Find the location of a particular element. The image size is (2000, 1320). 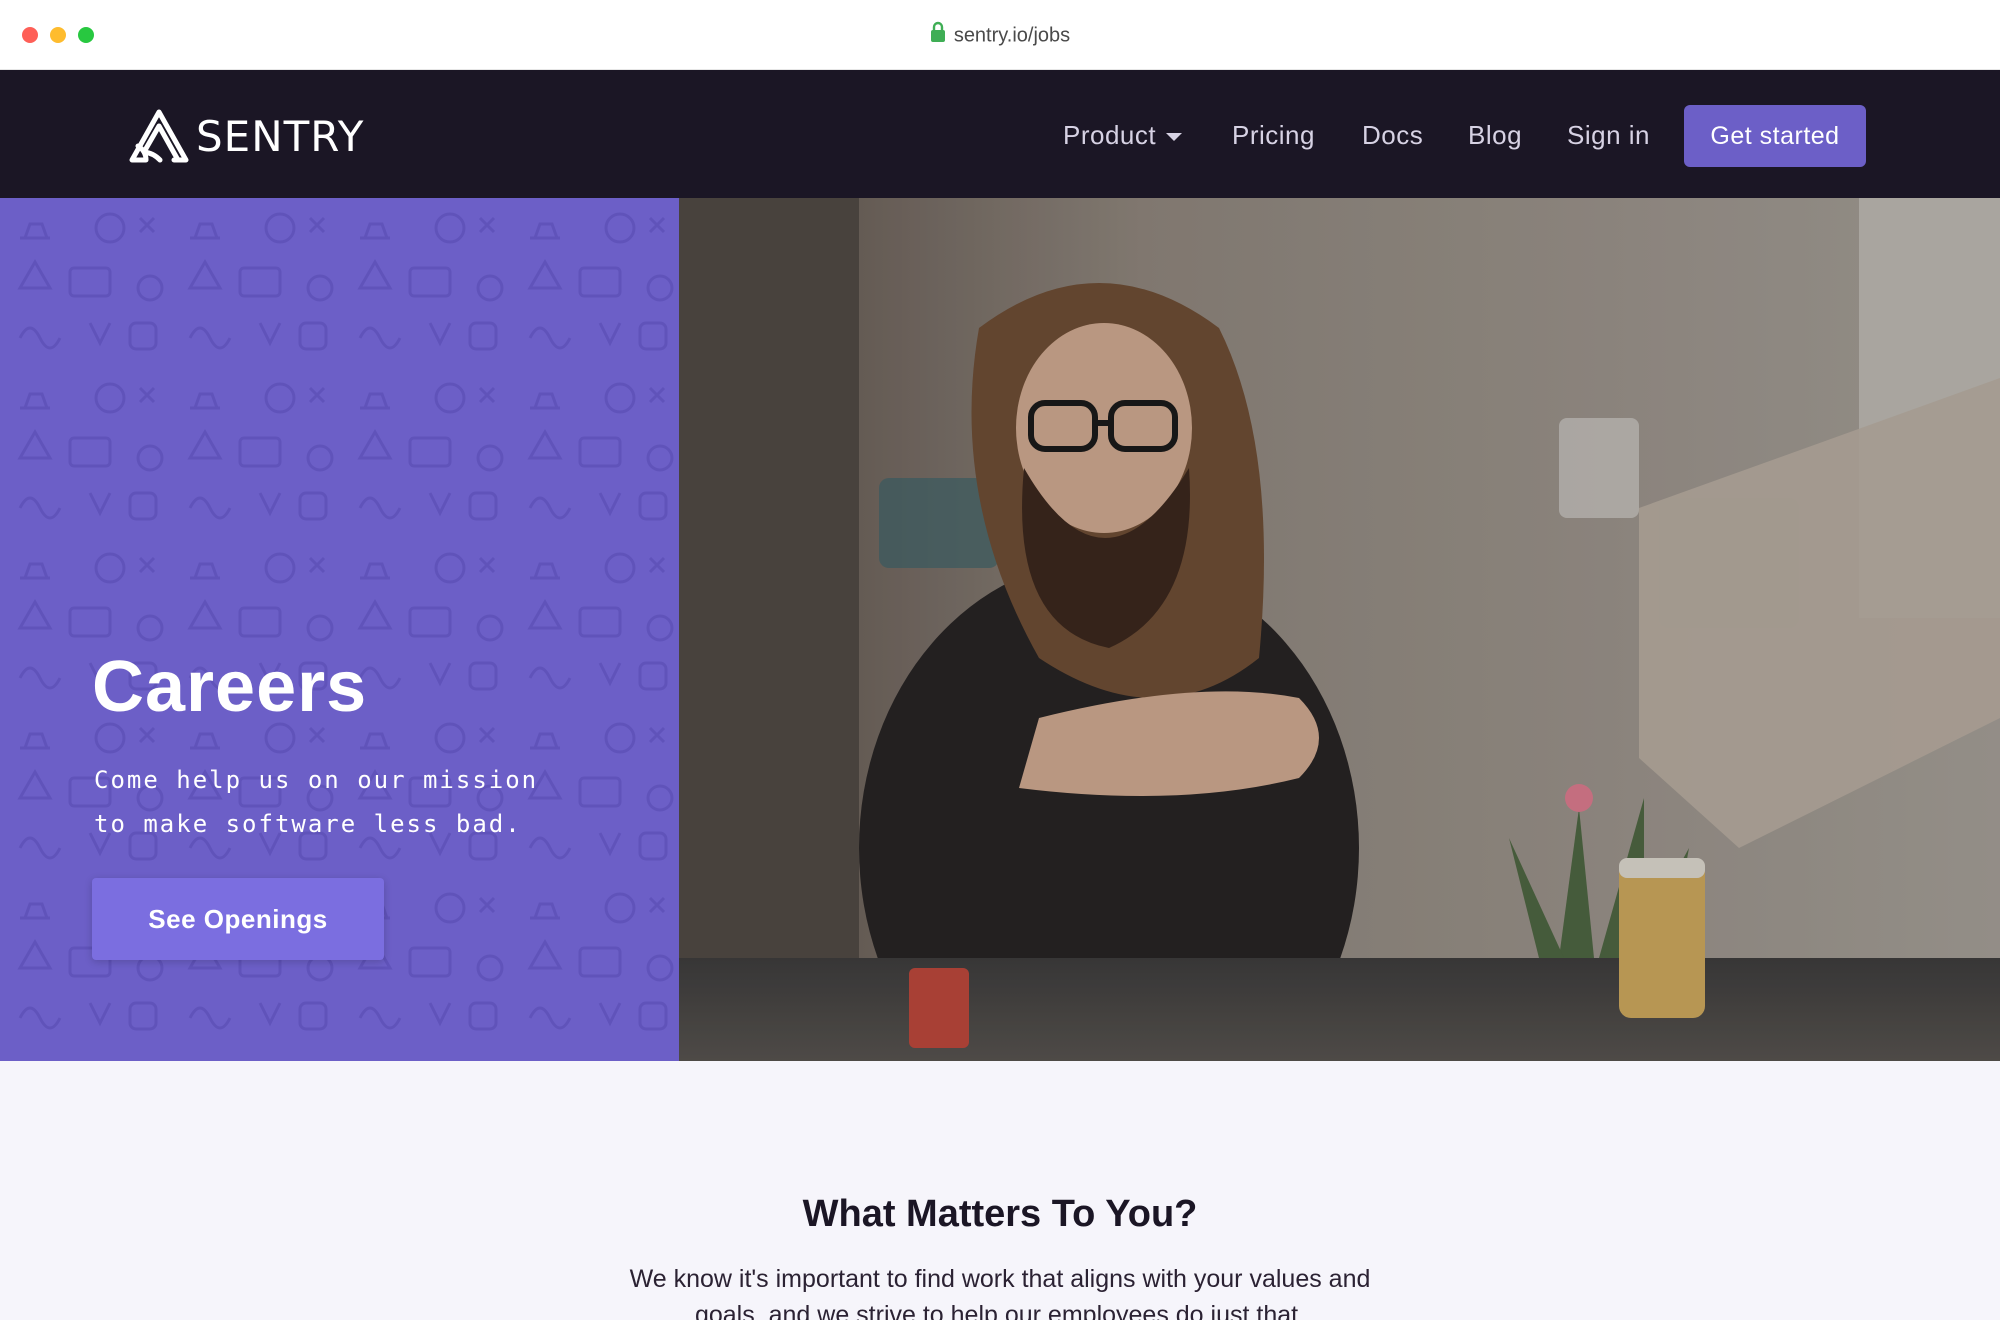

nav-product-label: Product is located at coordinates (1110, 135).